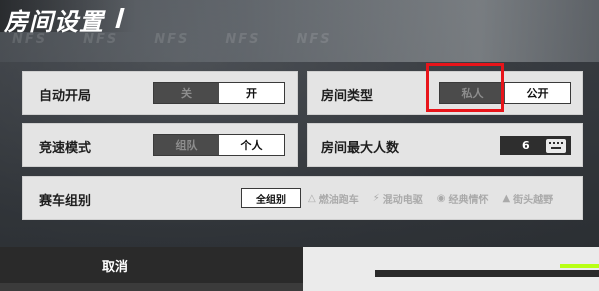 The height and width of the screenshot is (291, 599). What do you see at coordinates (271, 198) in the screenshot?
I see `car-group-all: 全组别` at bounding box center [271, 198].